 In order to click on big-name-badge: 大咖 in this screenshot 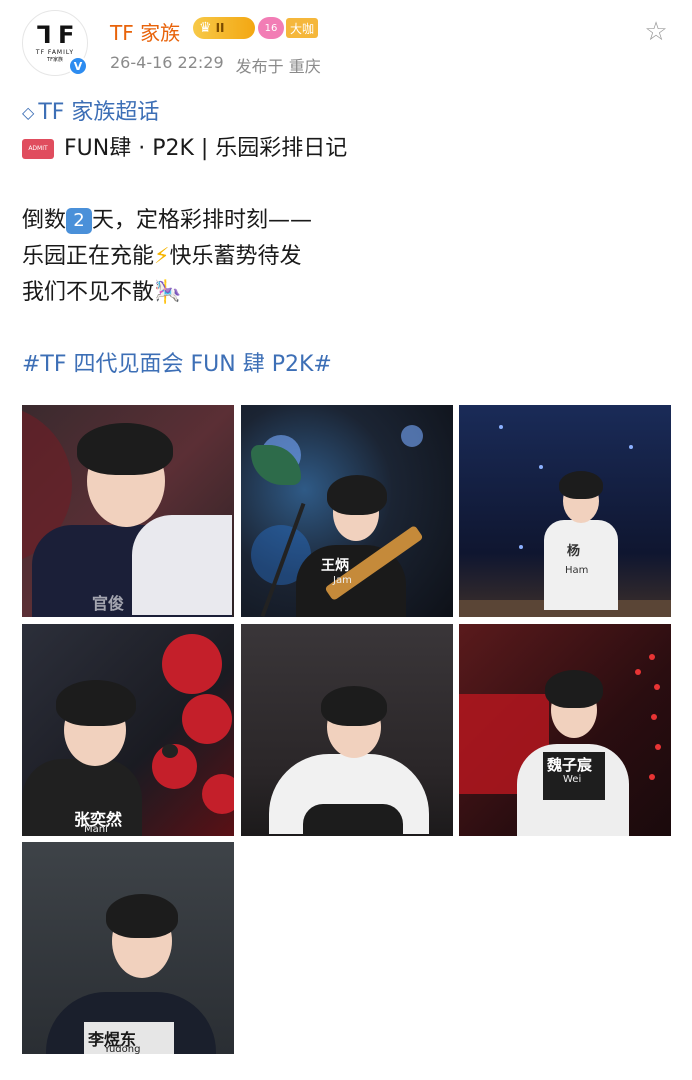, I will do `click(302, 28)`.